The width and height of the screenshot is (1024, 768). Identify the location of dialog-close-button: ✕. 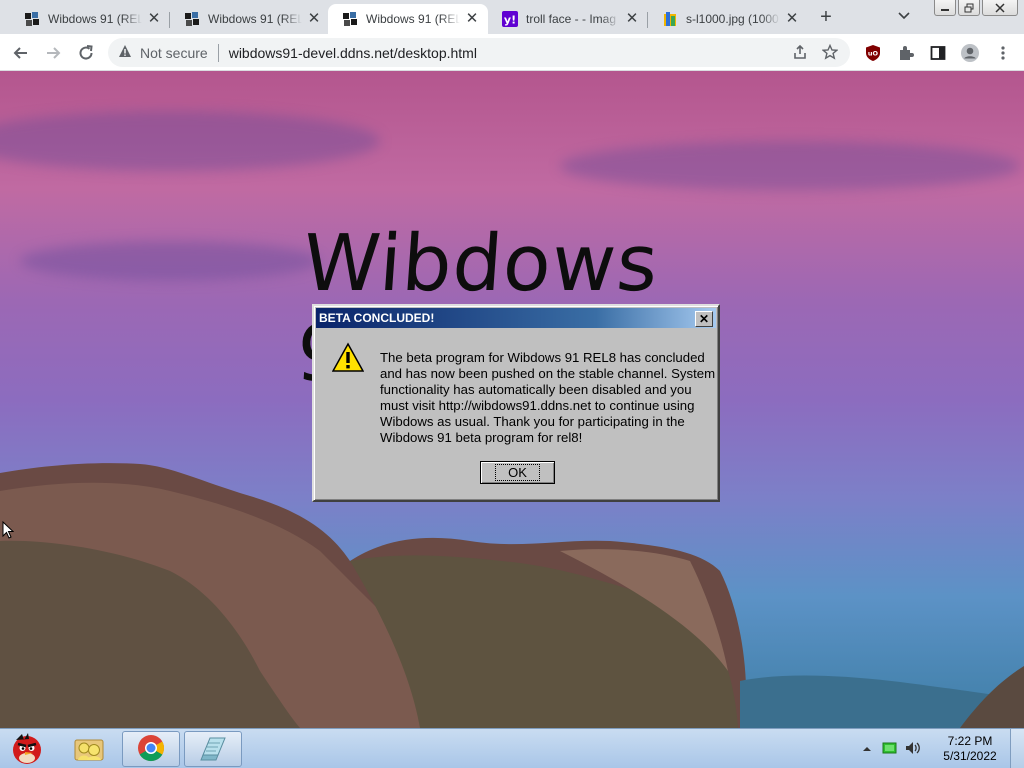
(704, 319).